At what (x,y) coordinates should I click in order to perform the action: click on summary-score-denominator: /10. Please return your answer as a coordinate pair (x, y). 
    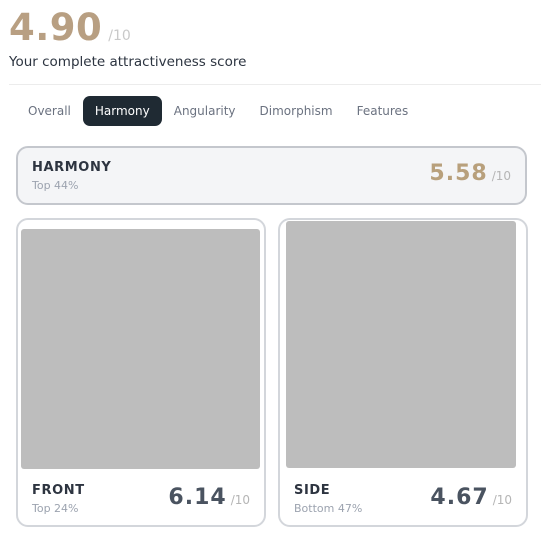
    Looking at the image, I should click on (501, 176).